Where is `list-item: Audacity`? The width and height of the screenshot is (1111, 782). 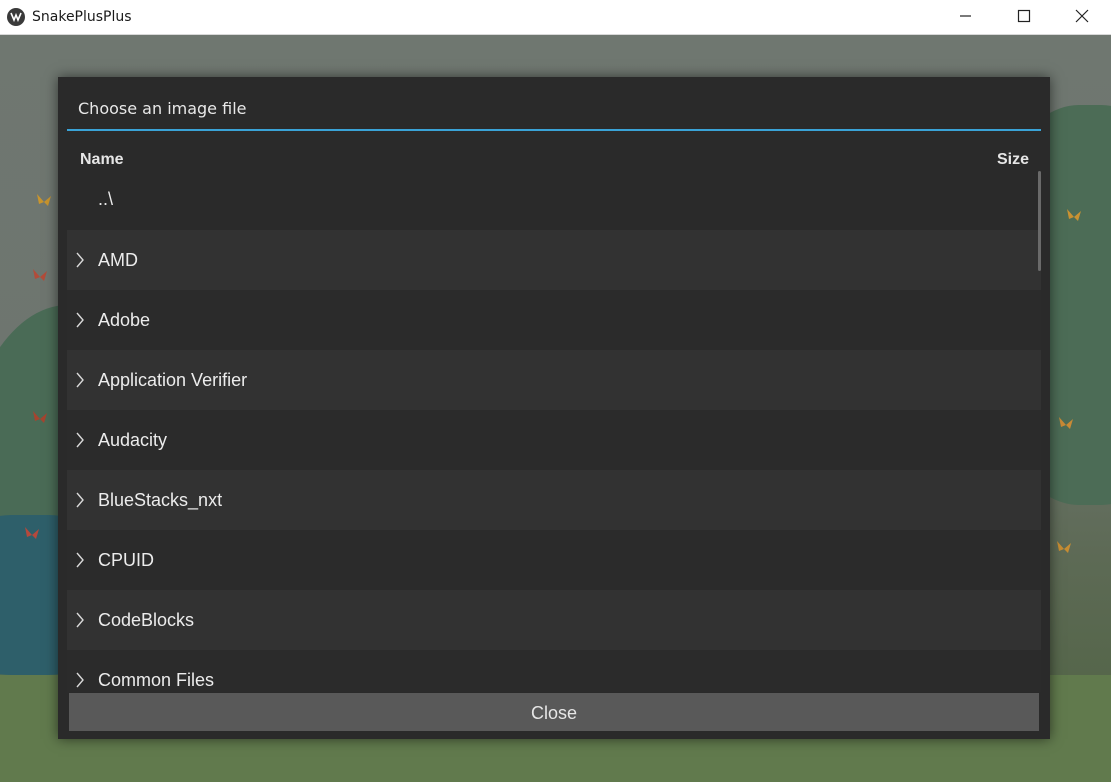 list-item: Audacity is located at coordinates (554, 440).